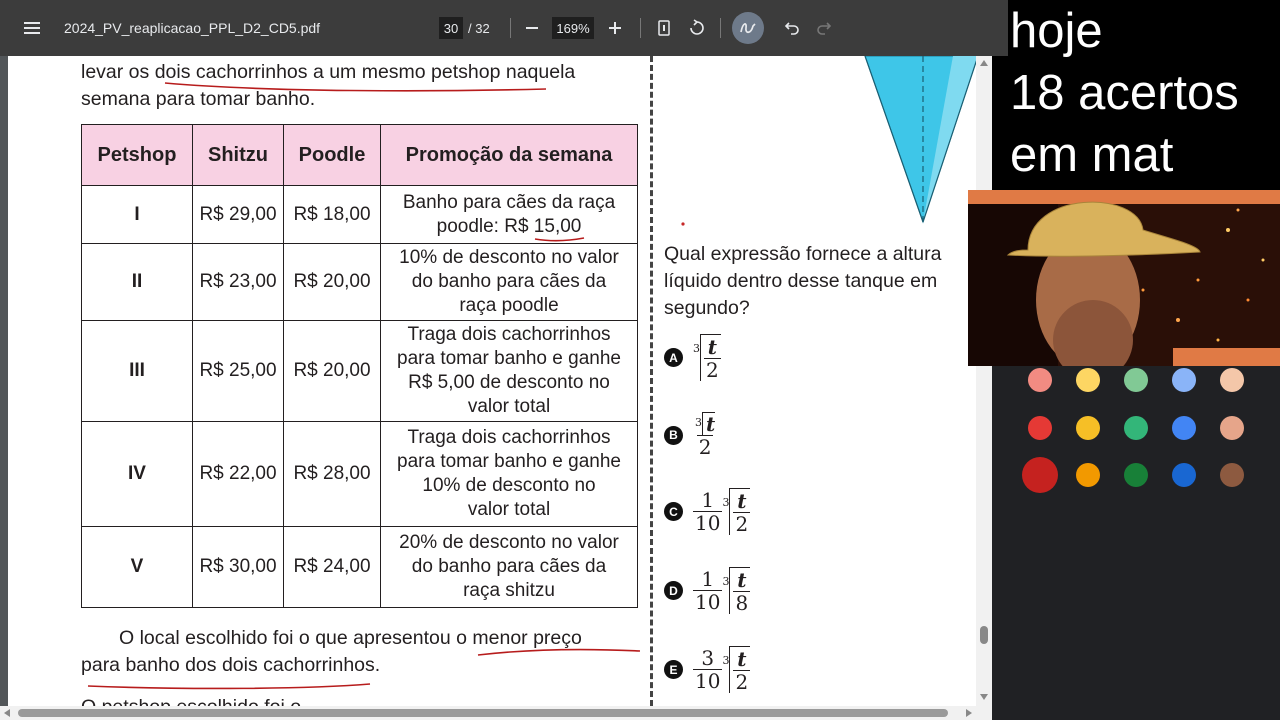  I want to click on overlay-line-3: em mat, so click(1092, 155).